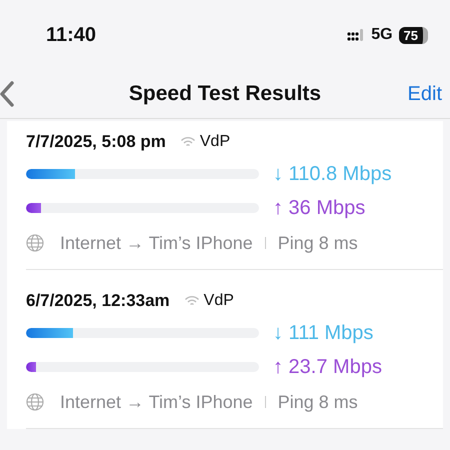 The image size is (450, 450). I want to click on edit-button: Edit, so click(425, 94).